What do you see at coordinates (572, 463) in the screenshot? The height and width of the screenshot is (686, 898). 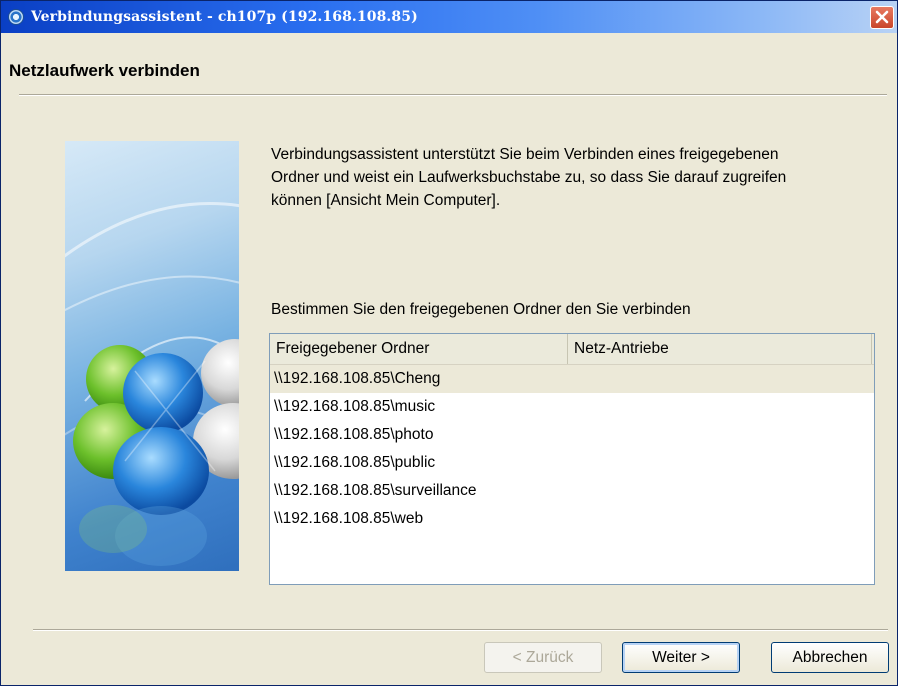 I see `list-item: \\192.168.108.85\public` at bounding box center [572, 463].